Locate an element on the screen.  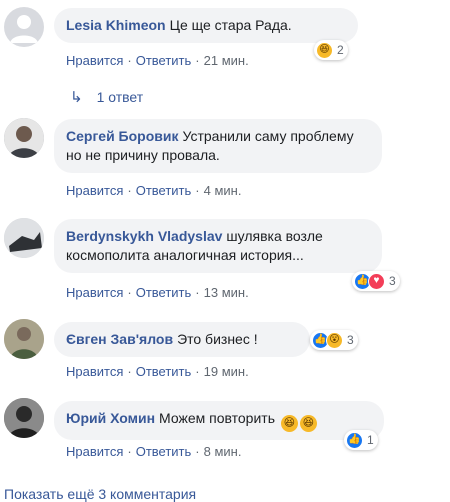
reaction-summary: 👍 ♥ 3 is located at coordinates (376, 281).